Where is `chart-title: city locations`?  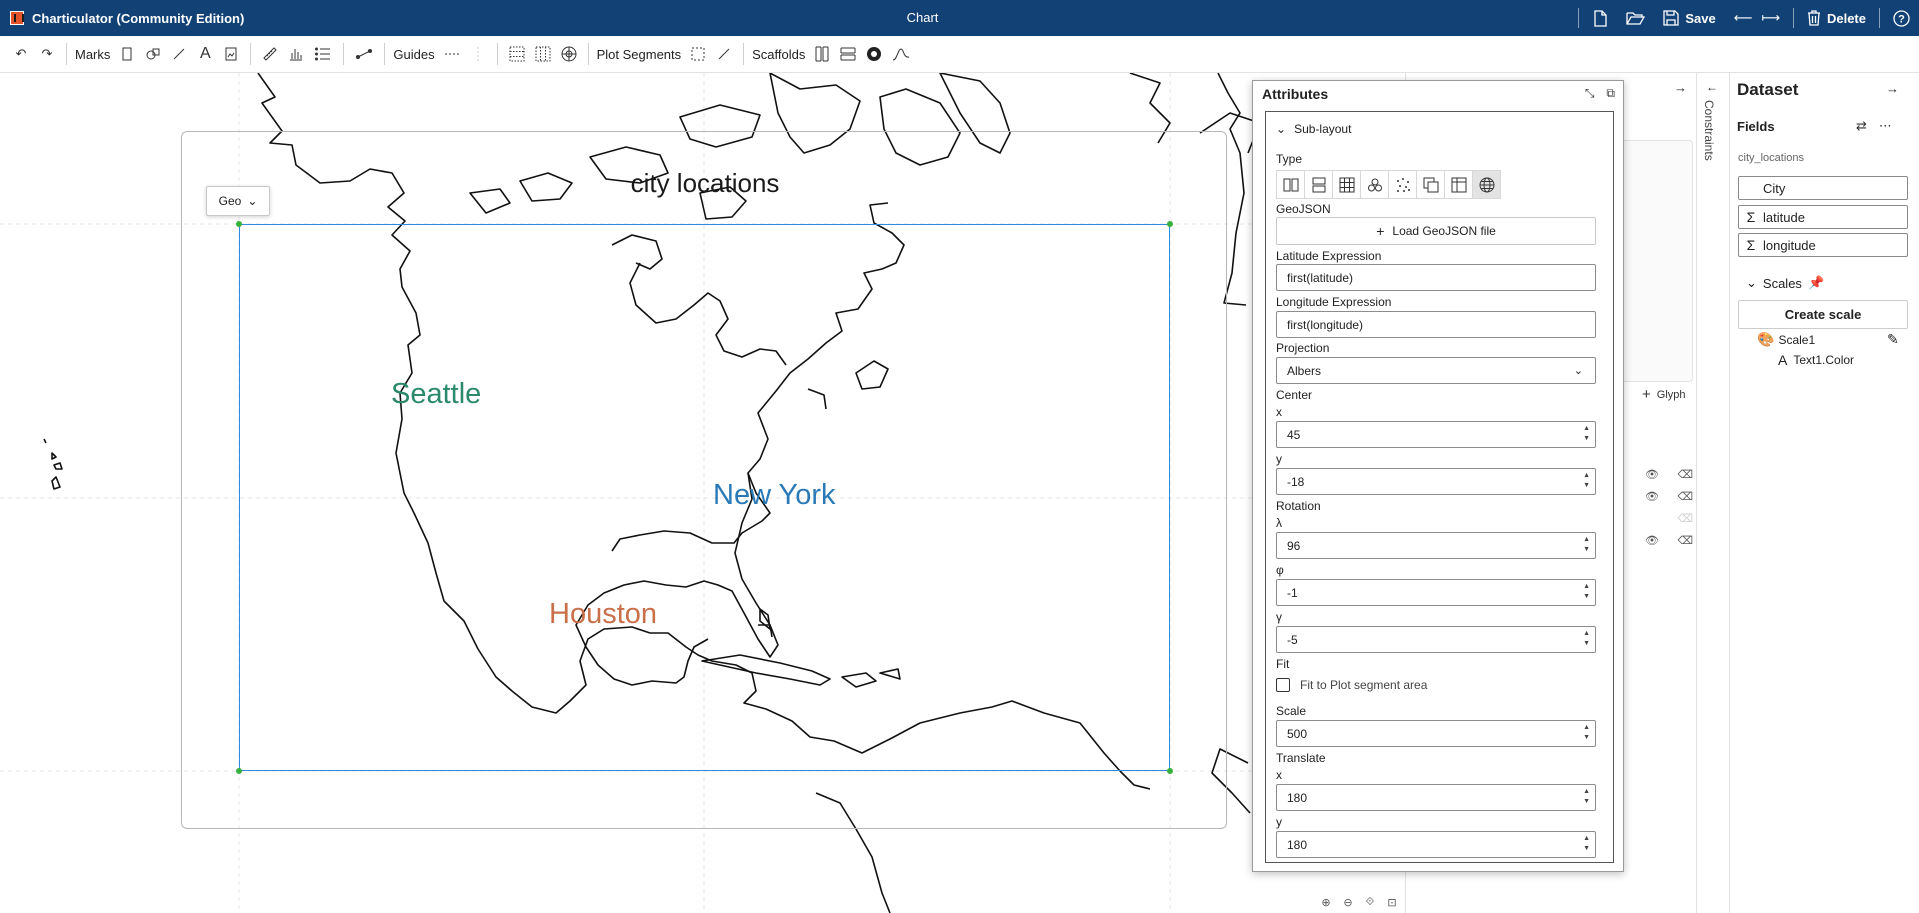 chart-title: city locations is located at coordinates (705, 183).